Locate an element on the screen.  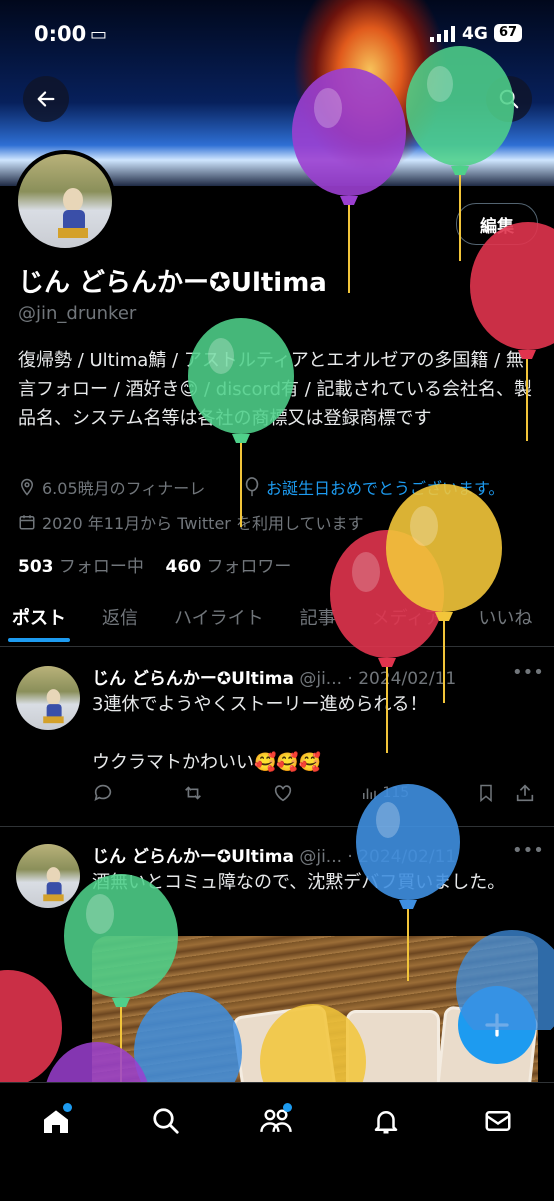
sleep-mode-icon: ▭ is located at coordinates (99, 34).